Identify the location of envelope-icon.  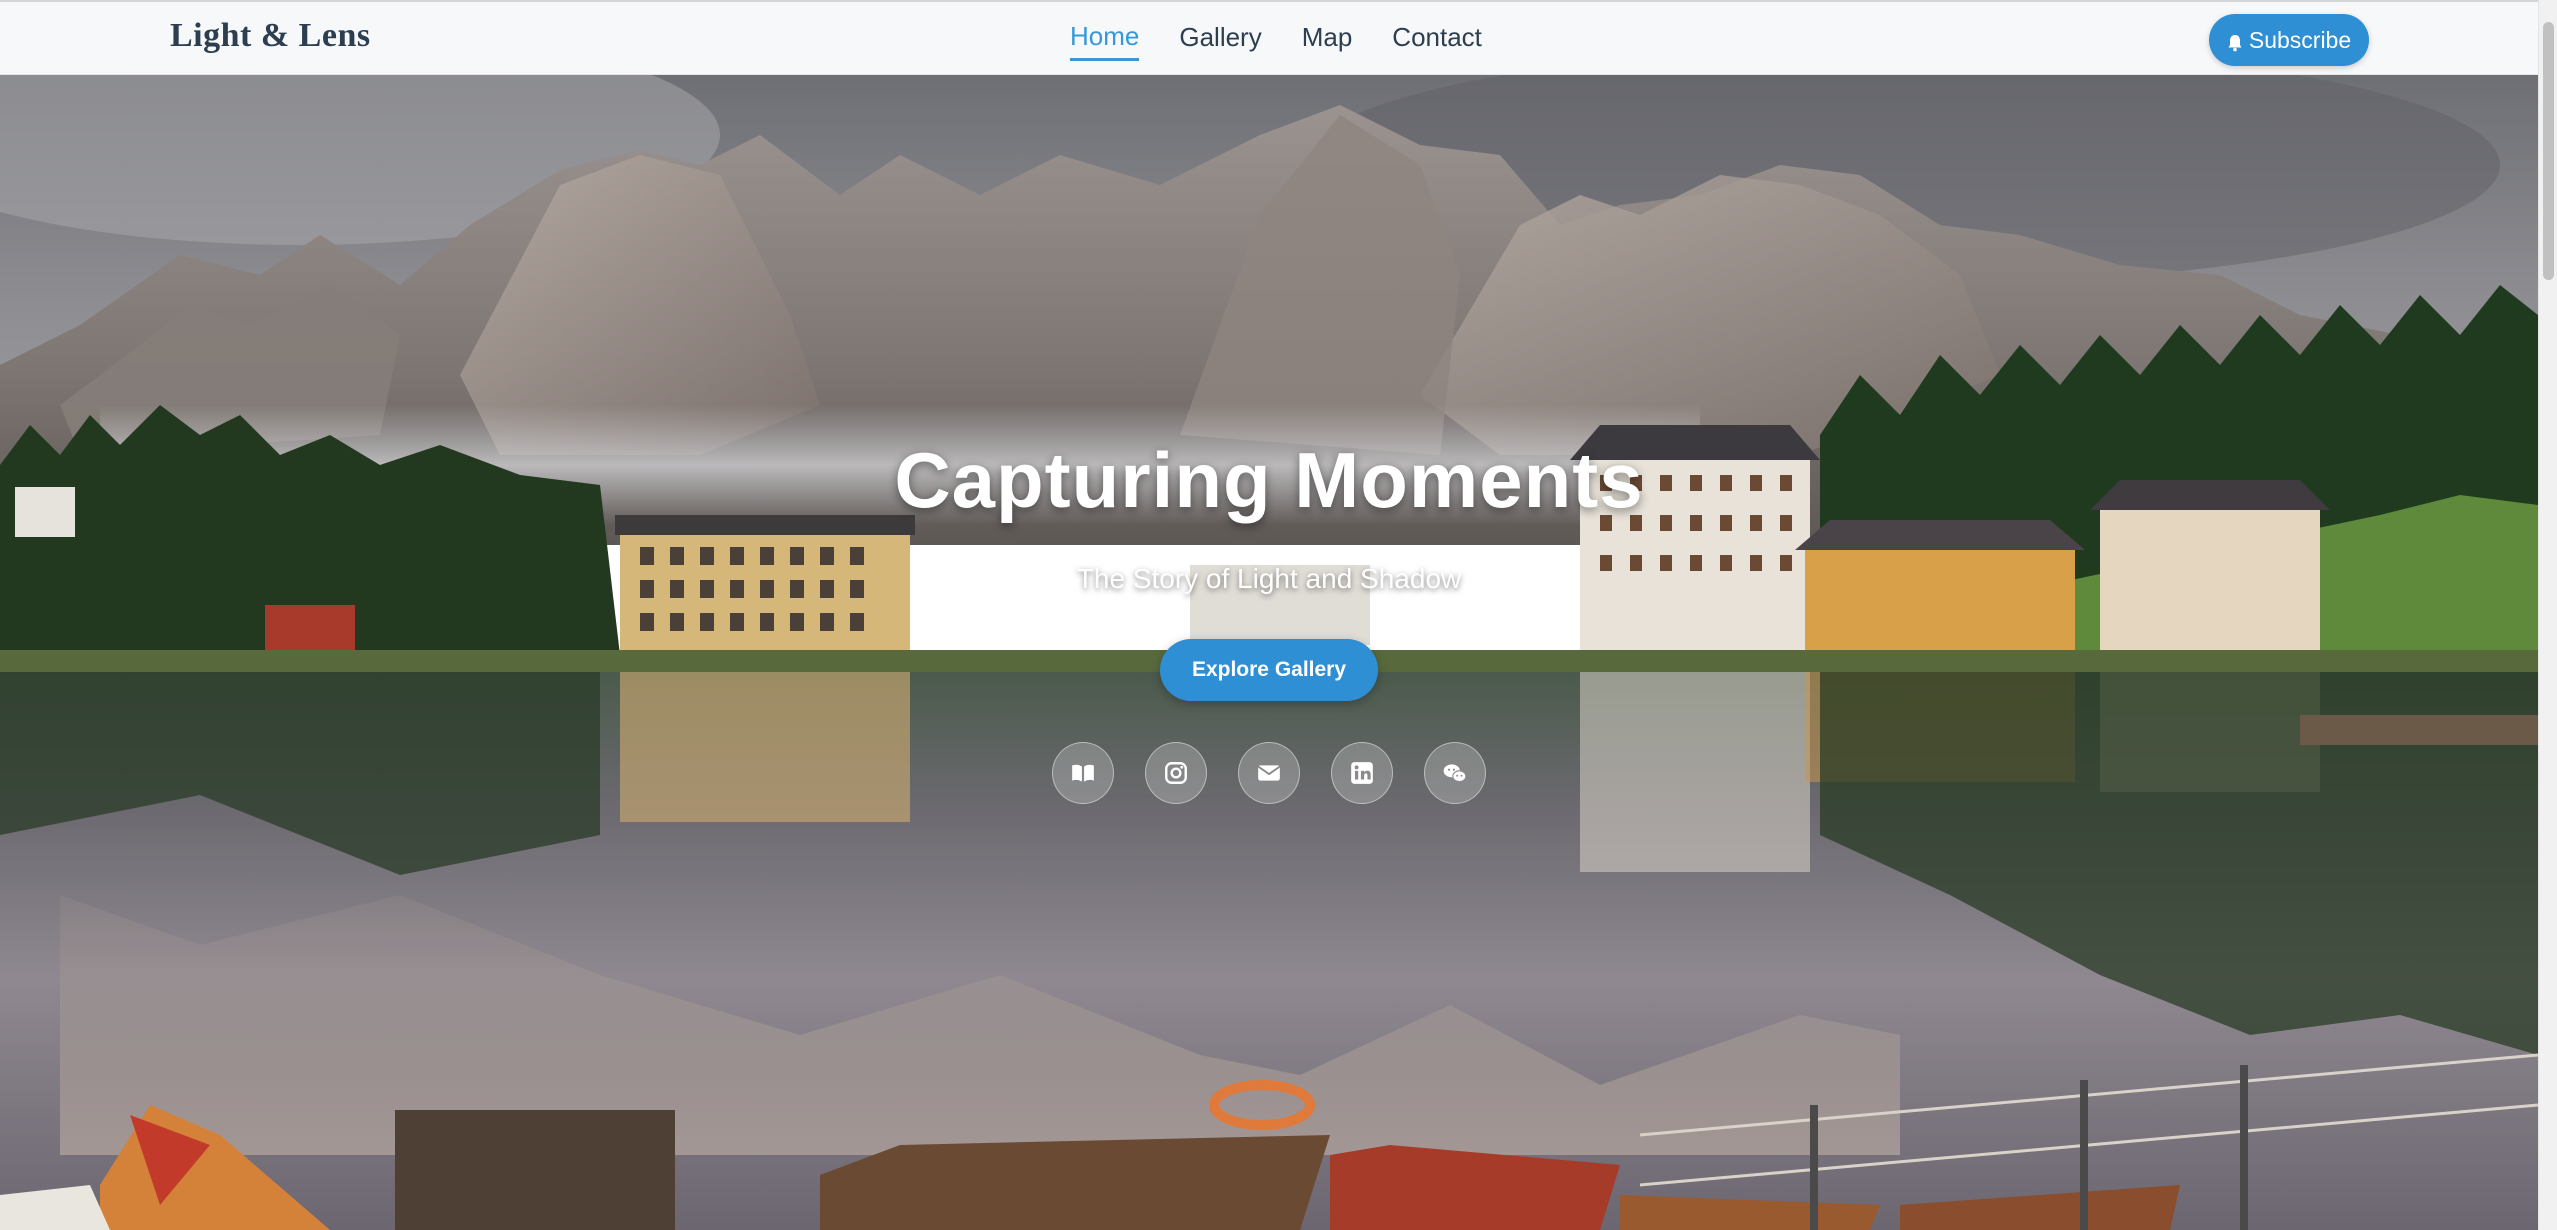
(1269, 773).